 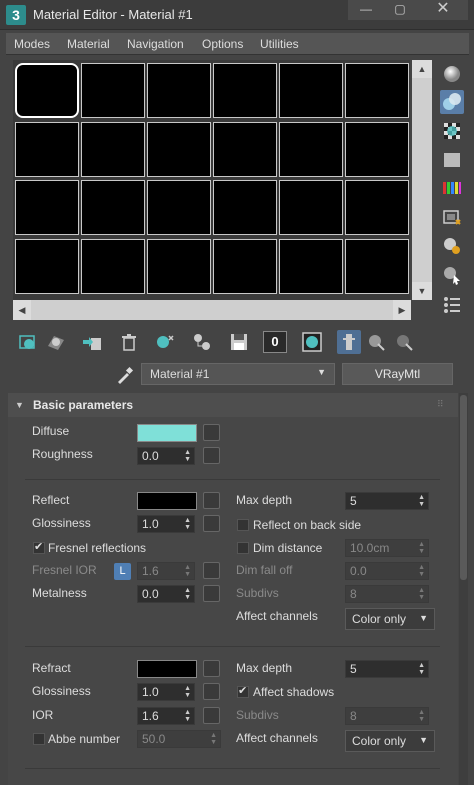 What do you see at coordinates (166, 692) in the screenshot?
I see `refract-glossiness-spinner: 1.0 ▲ ▼` at bounding box center [166, 692].